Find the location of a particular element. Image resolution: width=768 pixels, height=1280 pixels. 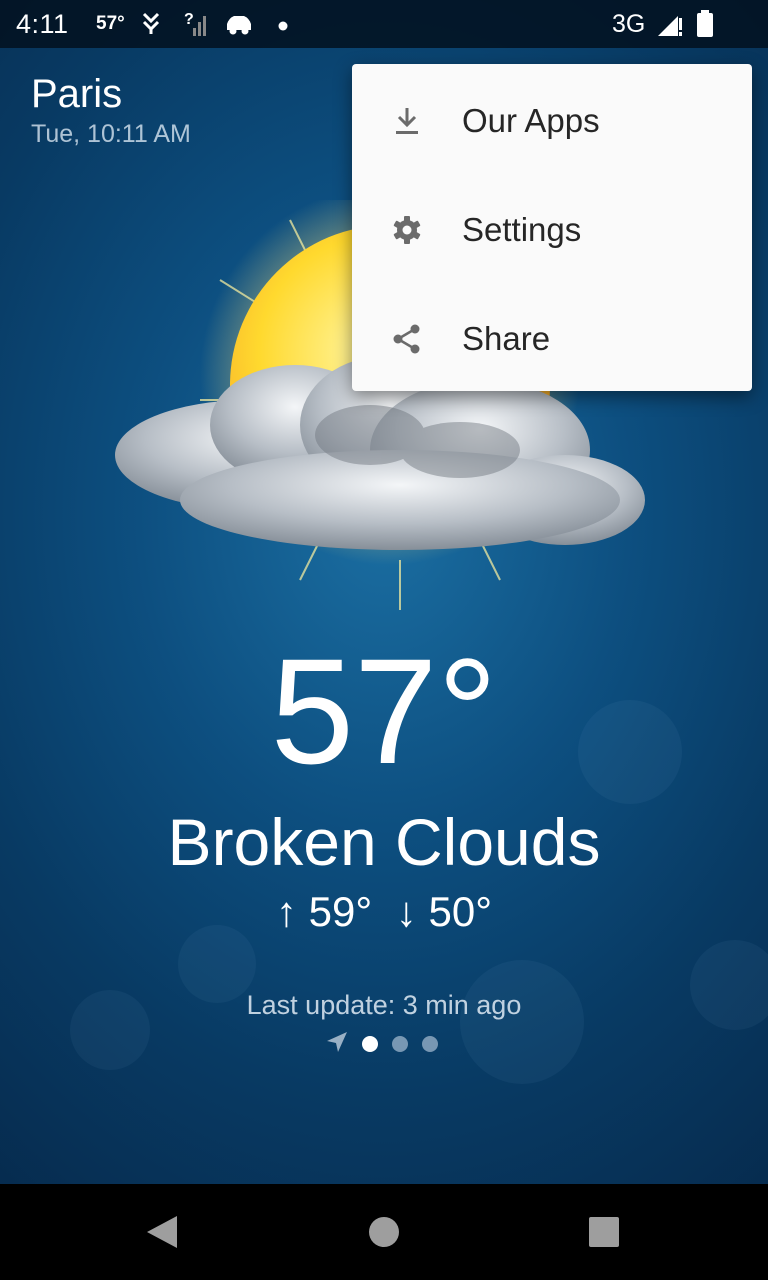

high-low-temperatures: ↑ 59° ↓ 50° is located at coordinates (384, 912).